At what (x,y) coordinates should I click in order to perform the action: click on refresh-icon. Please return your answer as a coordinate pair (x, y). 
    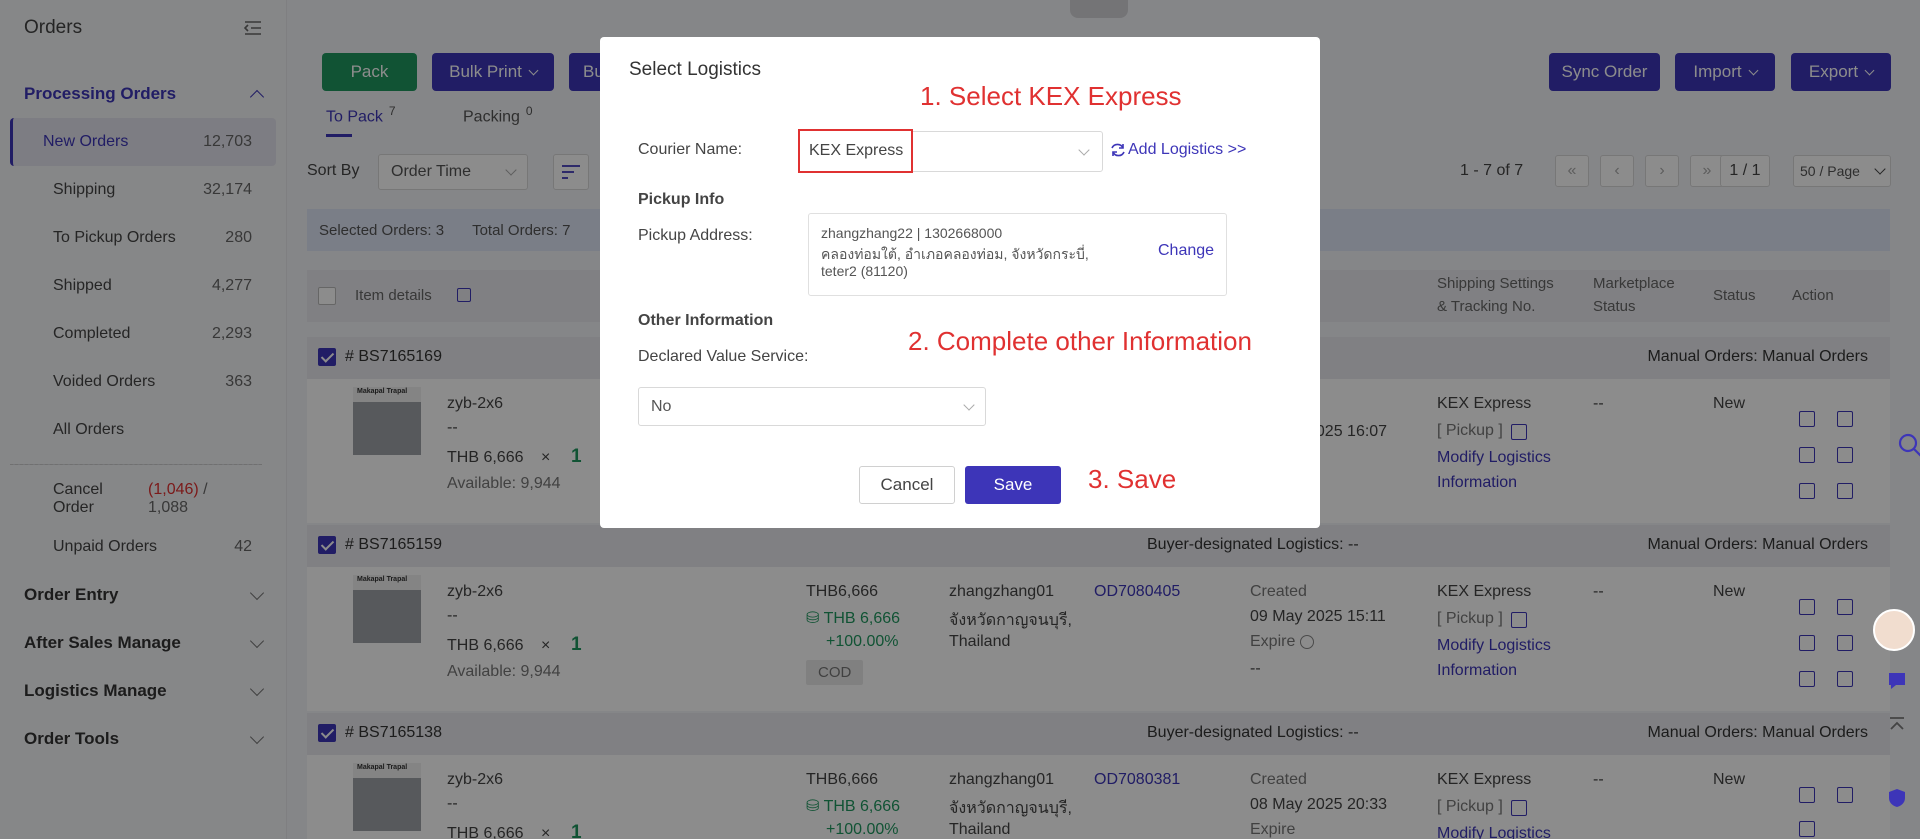
    Looking at the image, I should click on (1118, 150).